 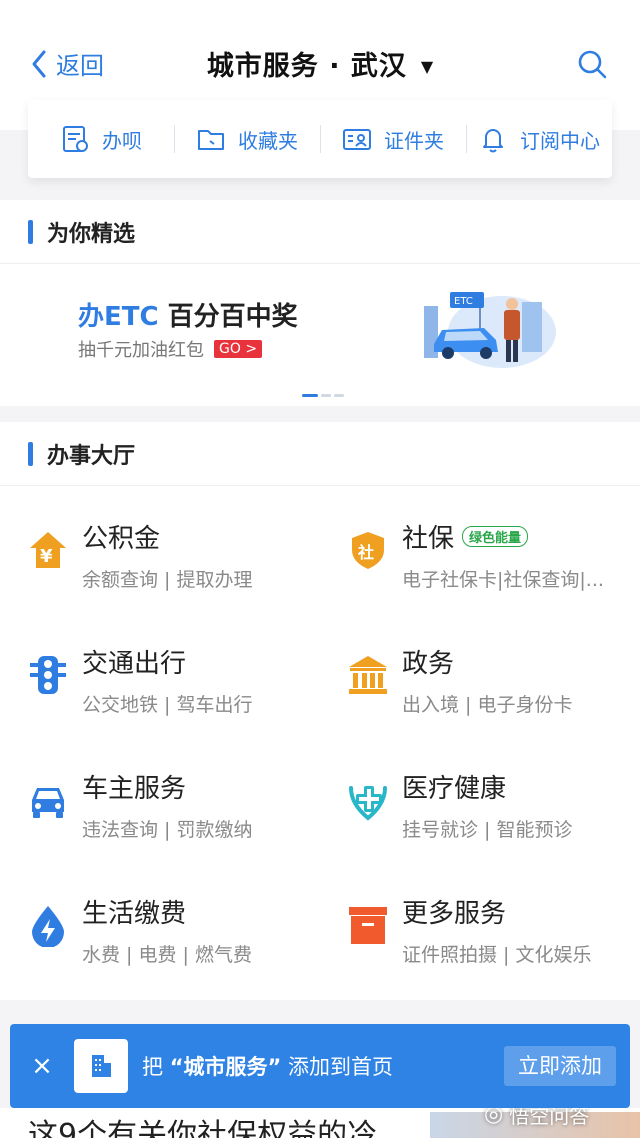 What do you see at coordinates (225, 1067) in the screenshot?
I see `toast-msg-name: “城市服务”` at bounding box center [225, 1067].